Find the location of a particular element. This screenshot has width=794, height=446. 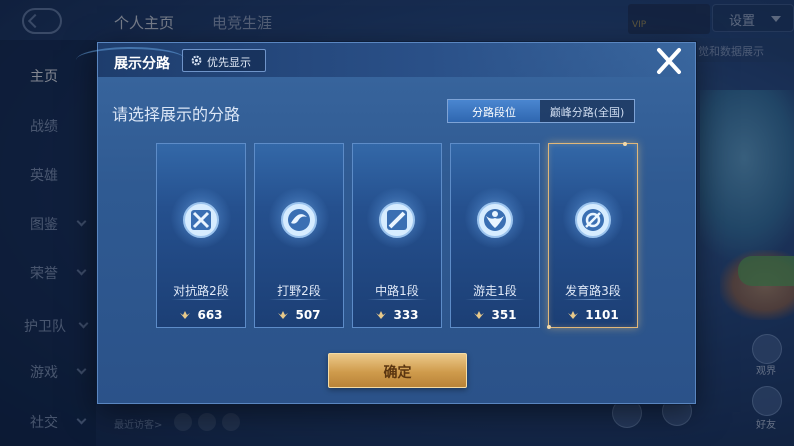

lane-score: 333 is located at coordinates (397, 315).